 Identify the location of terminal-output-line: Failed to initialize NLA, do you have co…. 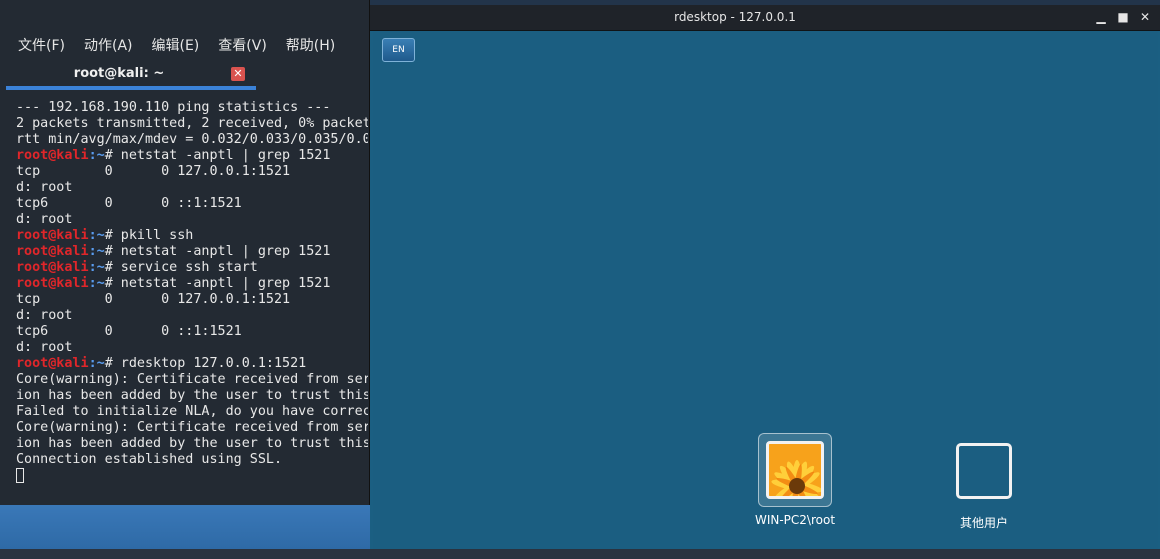
(192, 411).